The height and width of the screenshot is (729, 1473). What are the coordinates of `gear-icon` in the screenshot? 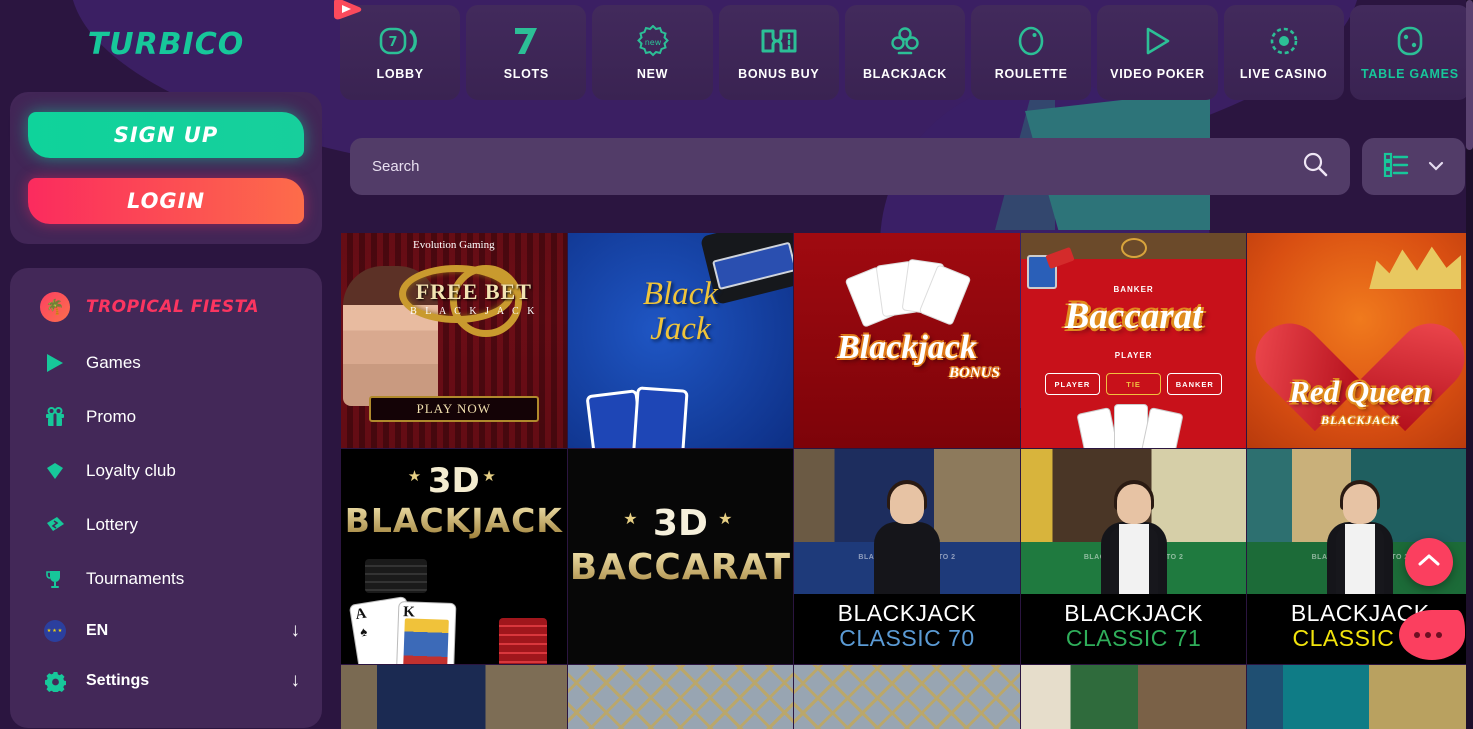 It's located at (55, 681).